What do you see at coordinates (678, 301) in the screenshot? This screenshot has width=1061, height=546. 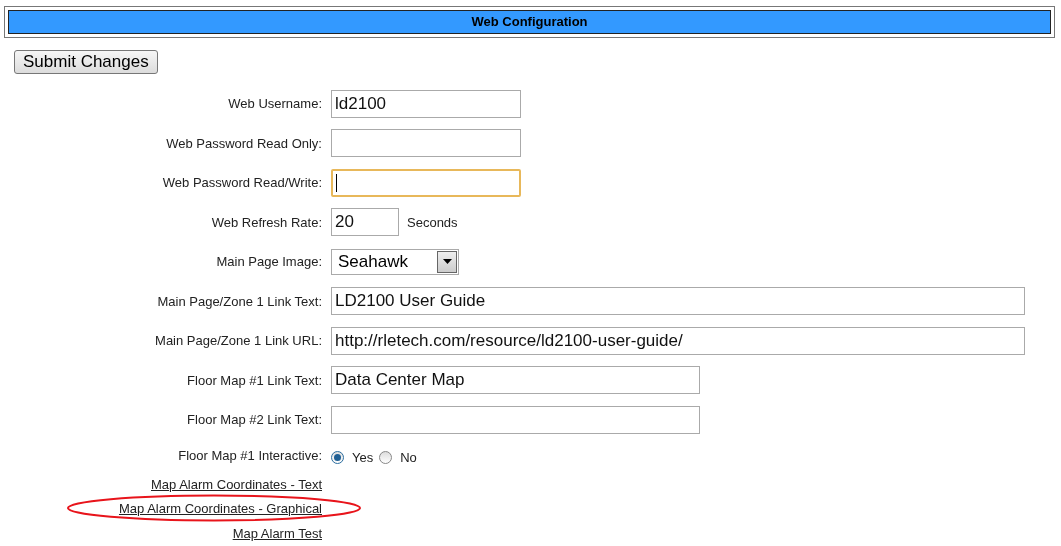 I see `input-field: LD2100 User Guide` at bounding box center [678, 301].